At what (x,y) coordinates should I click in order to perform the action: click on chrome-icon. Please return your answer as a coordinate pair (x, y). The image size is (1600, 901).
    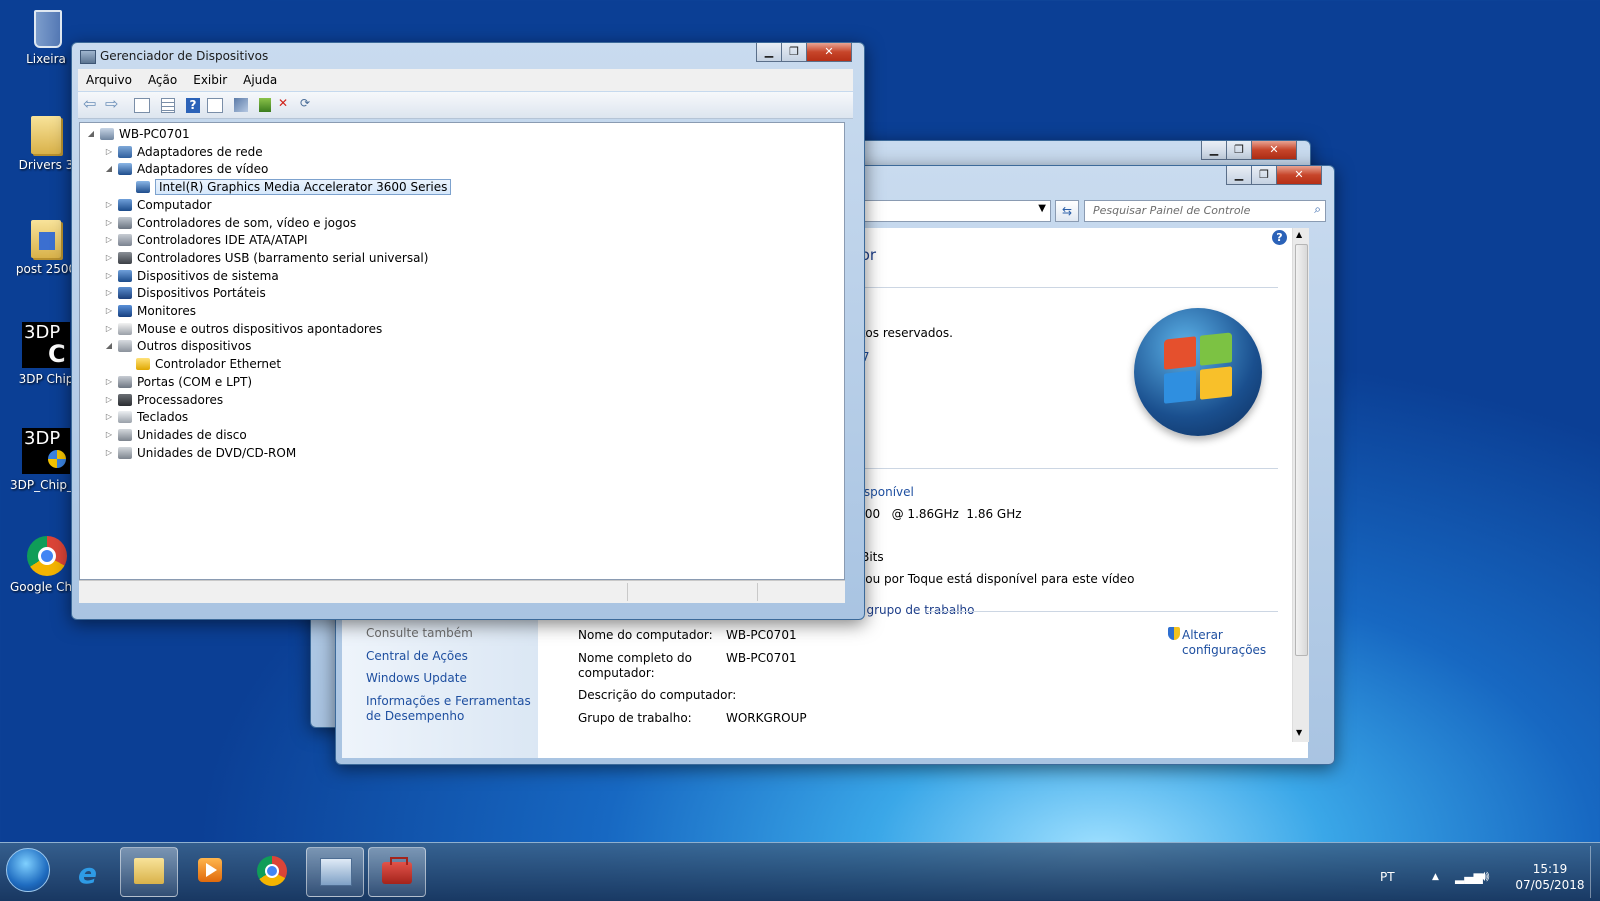
    Looking at the image, I should click on (272, 871).